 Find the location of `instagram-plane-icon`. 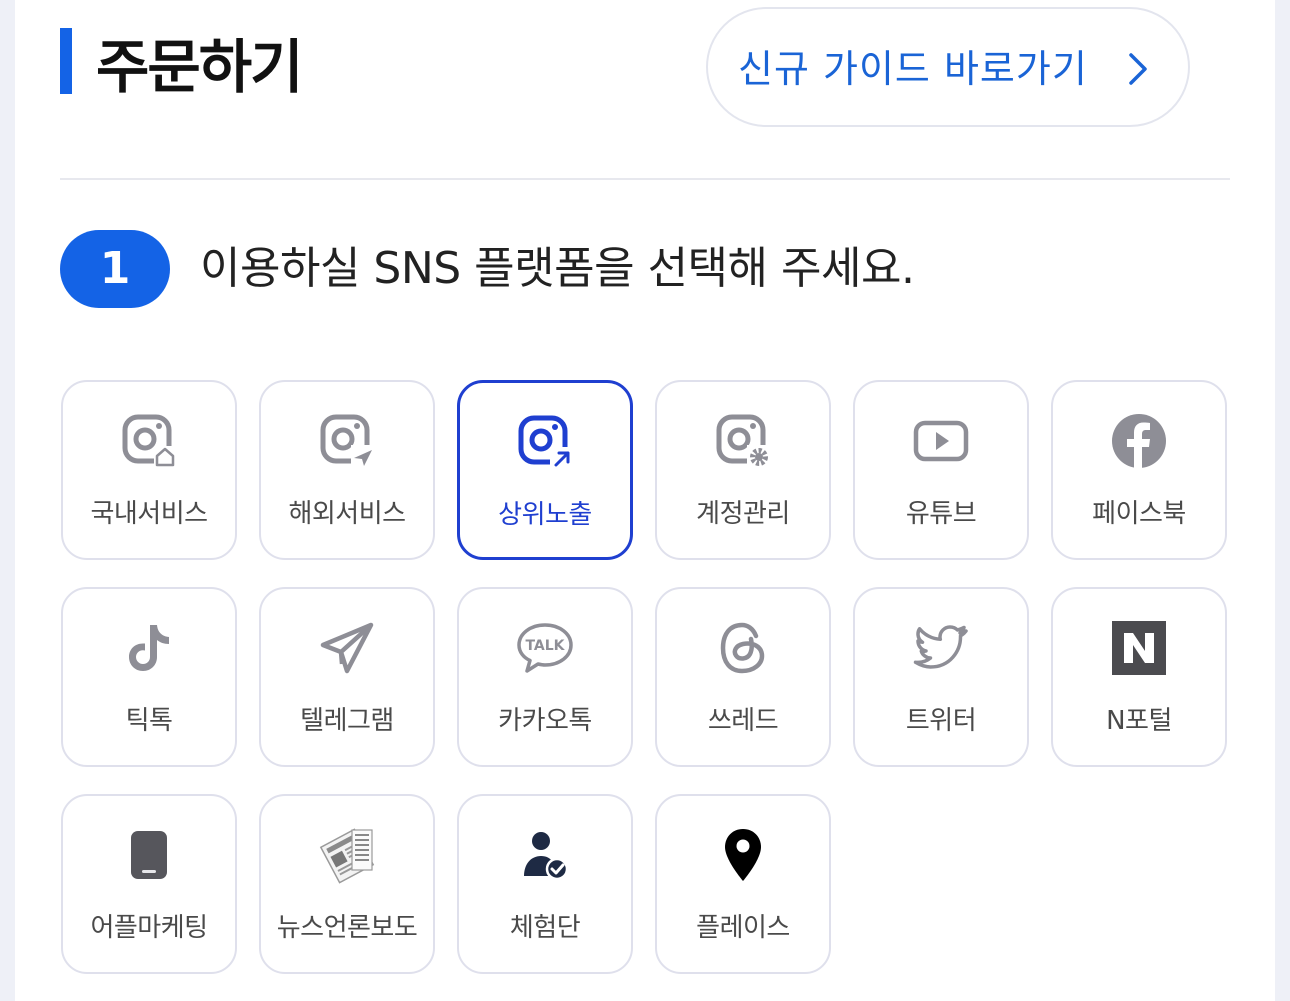

instagram-plane-icon is located at coordinates (347, 441).